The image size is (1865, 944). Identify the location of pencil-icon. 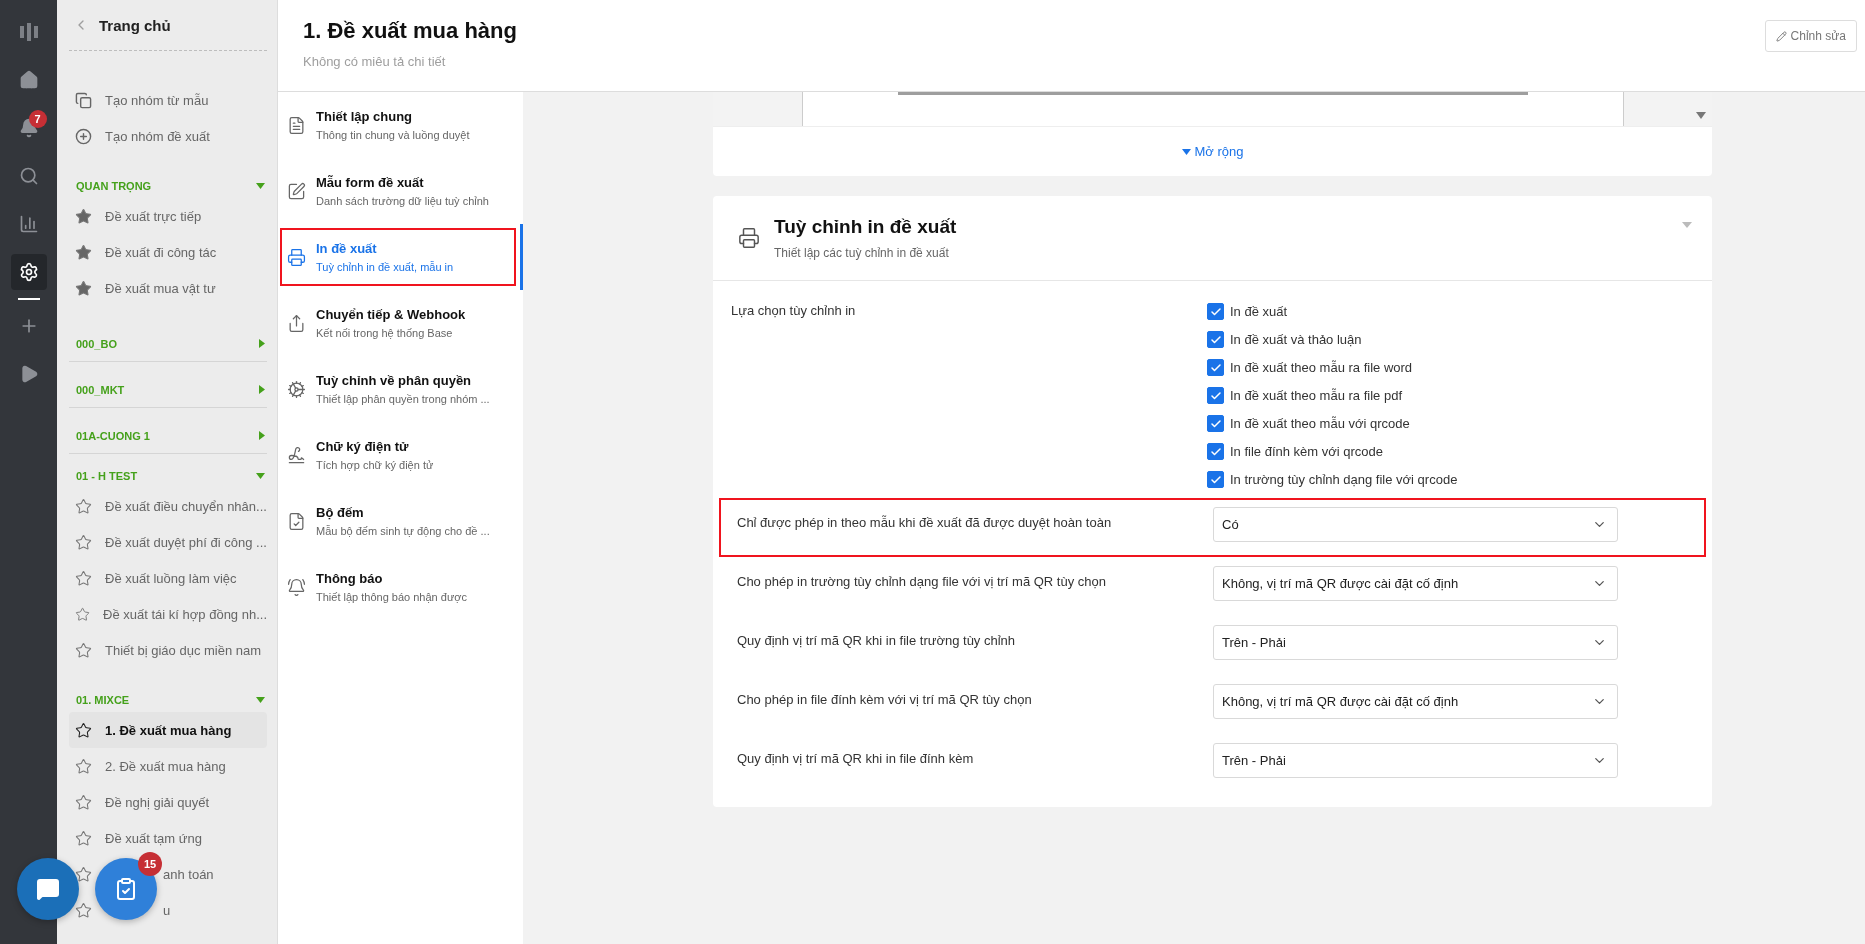
(1781, 36).